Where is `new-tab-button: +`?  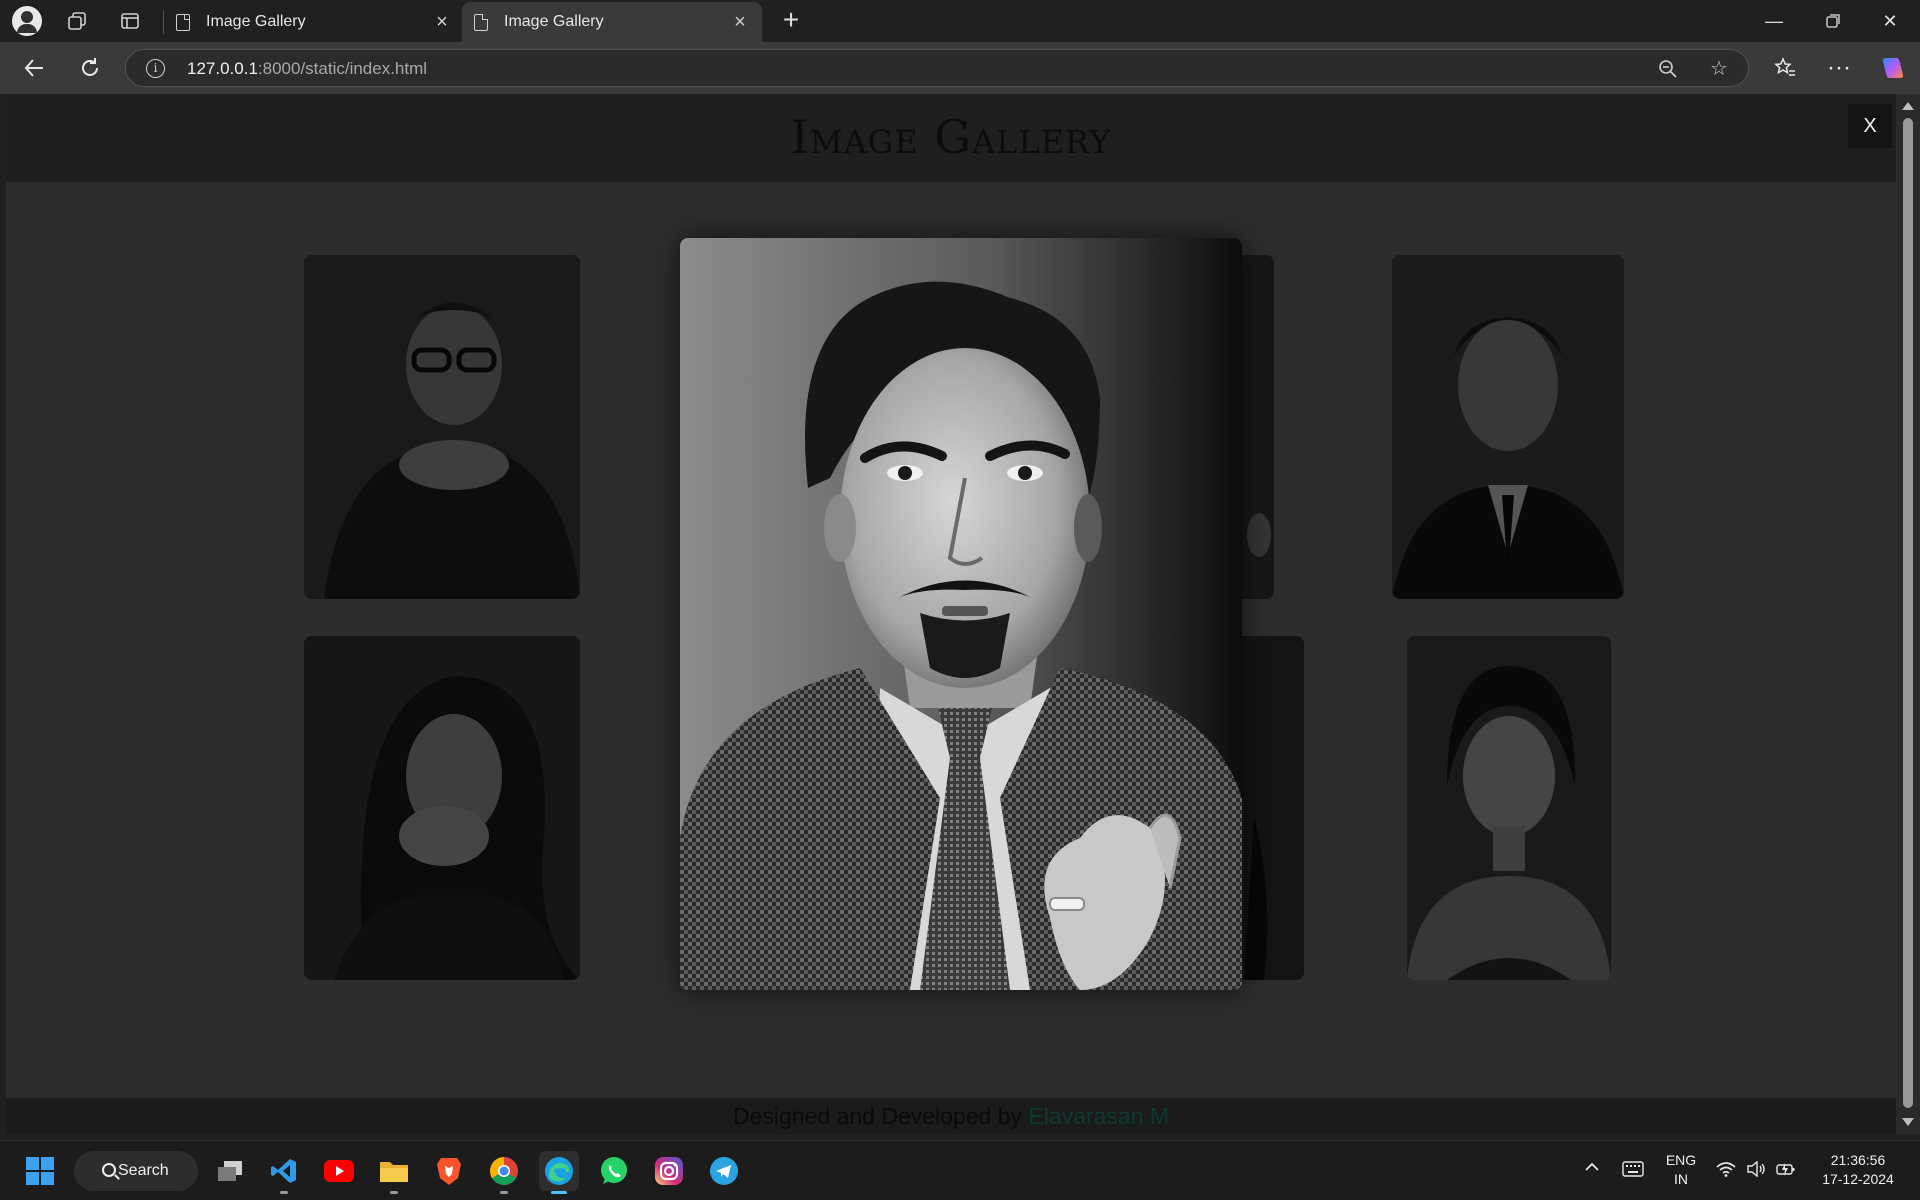 new-tab-button: + is located at coordinates (791, 21).